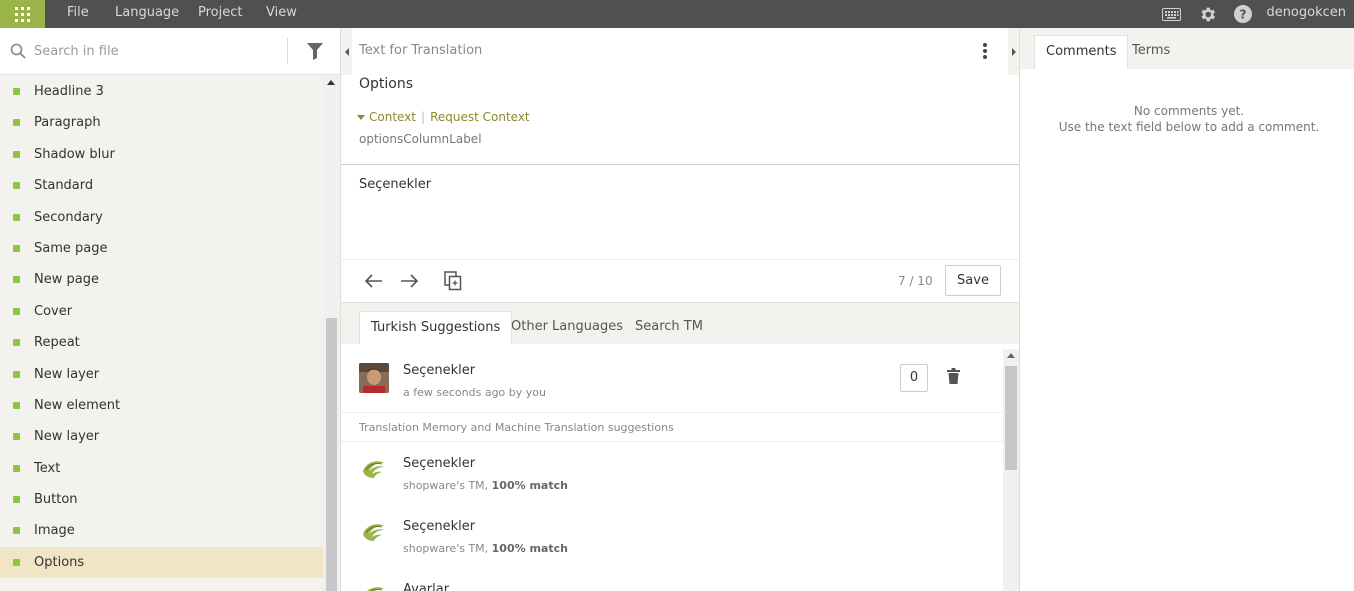 This screenshot has height=591, width=1354. Describe the element at coordinates (161, 562) in the screenshot. I see `list-item-active: Options` at that location.